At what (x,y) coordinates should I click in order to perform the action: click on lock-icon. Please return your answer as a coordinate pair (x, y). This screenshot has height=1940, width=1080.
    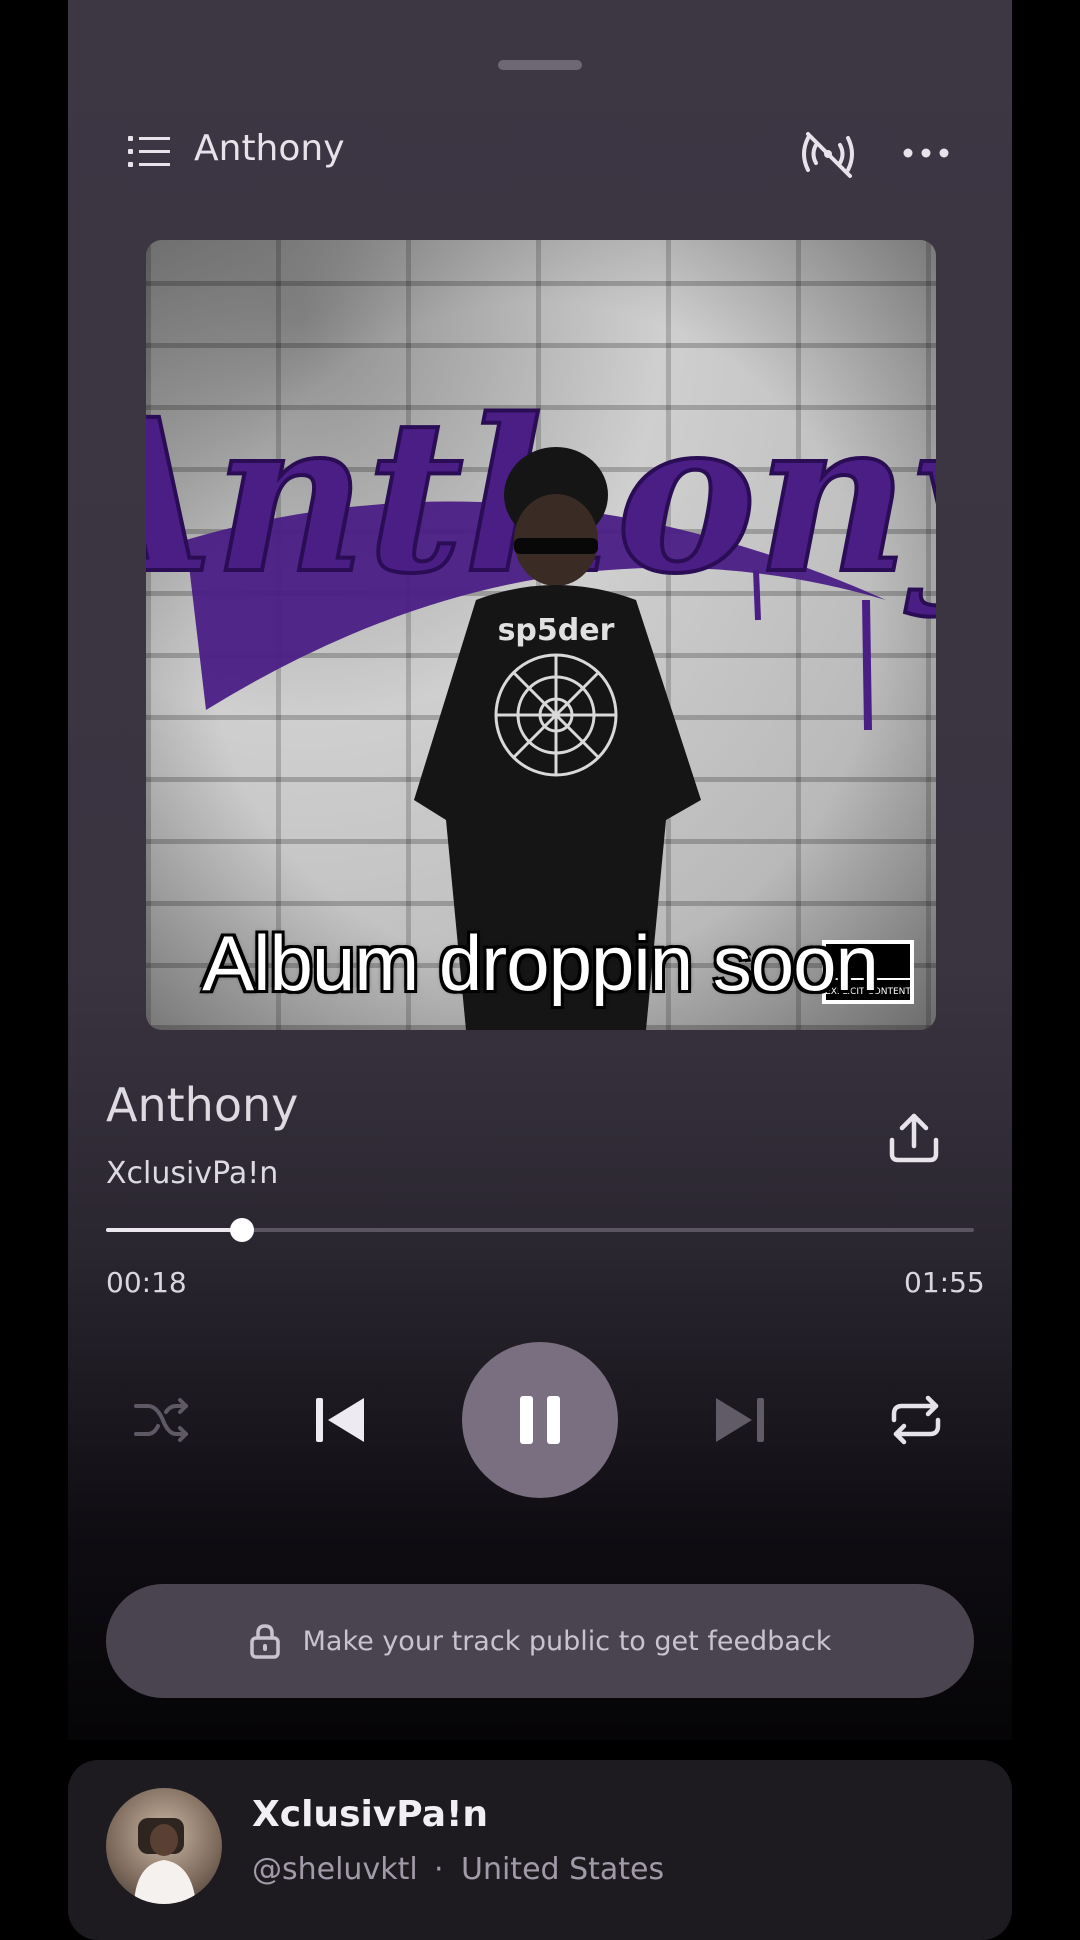
    Looking at the image, I should click on (264, 1641).